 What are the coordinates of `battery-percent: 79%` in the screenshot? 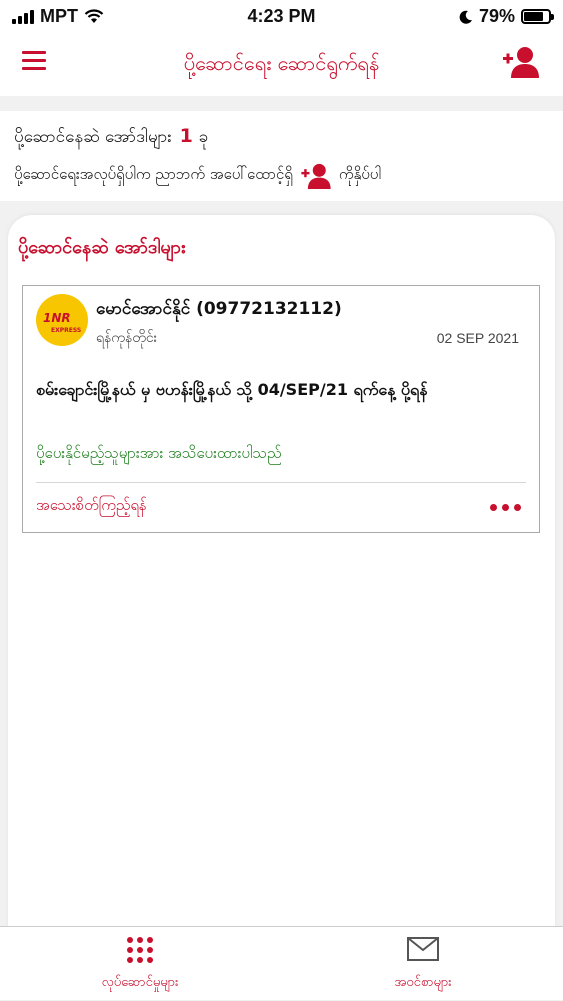 It's located at (496, 16).